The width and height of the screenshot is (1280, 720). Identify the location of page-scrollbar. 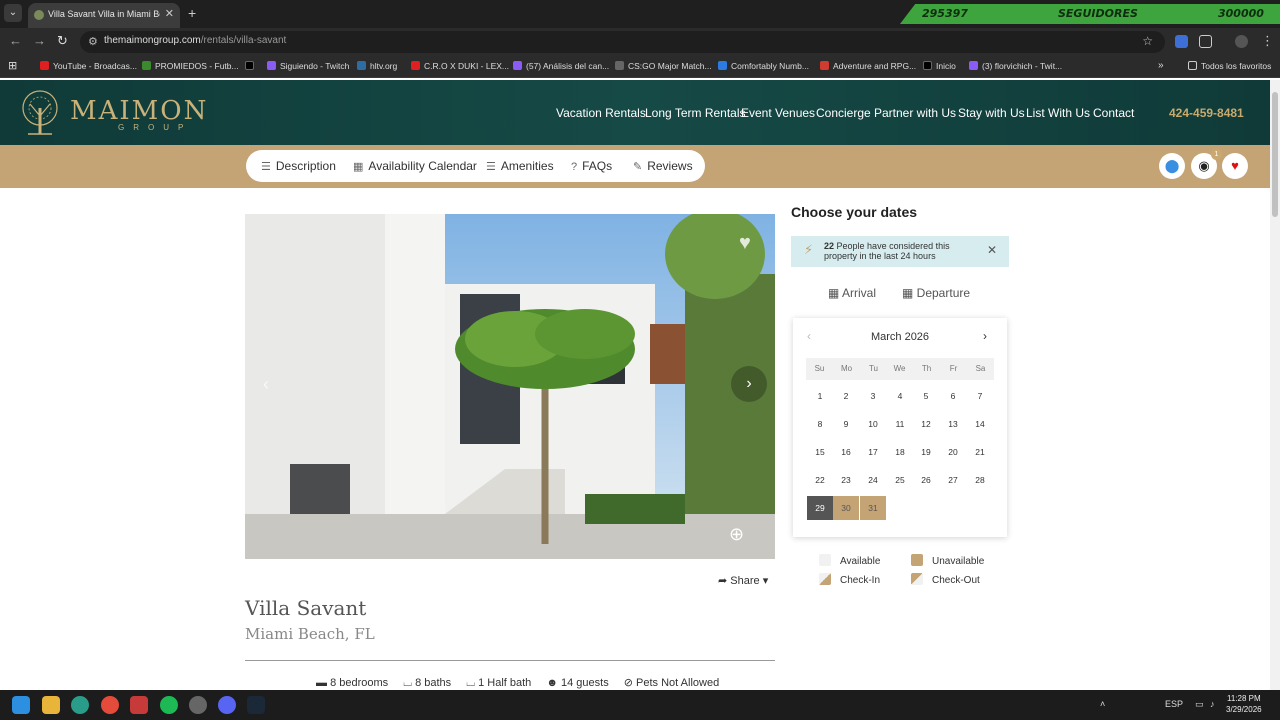
(1275, 385).